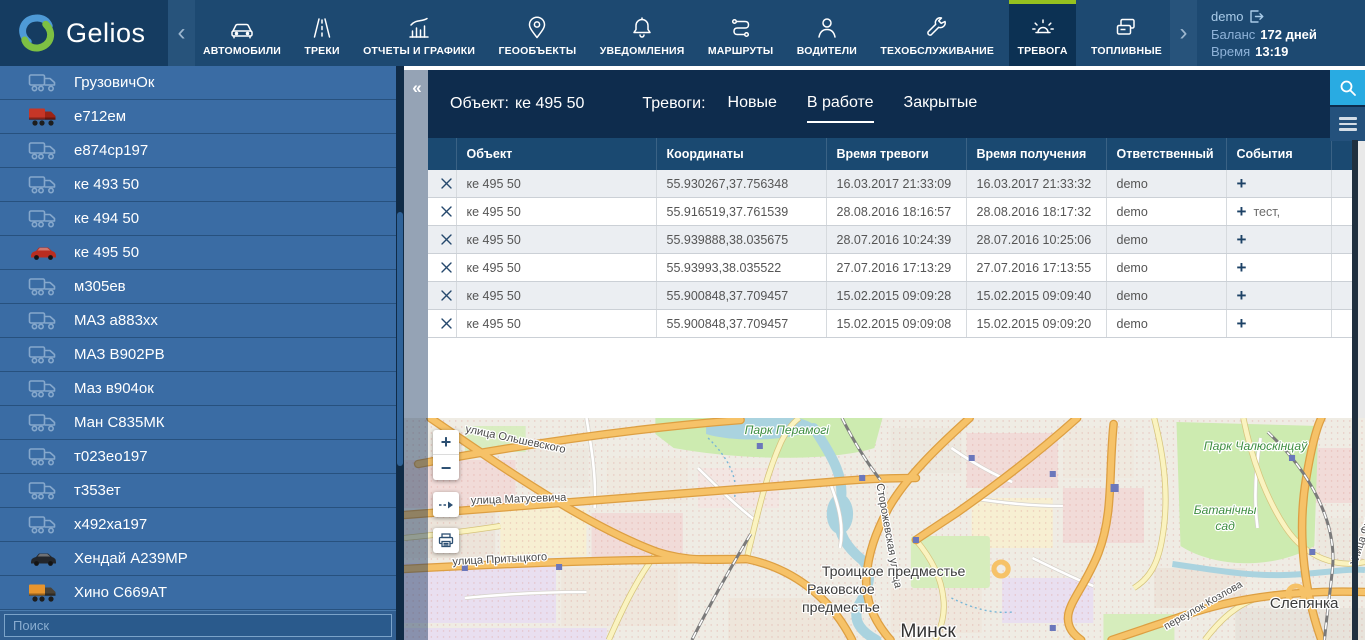  I want to click on map-label-rakovskoe-2: предместье, so click(841, 607).